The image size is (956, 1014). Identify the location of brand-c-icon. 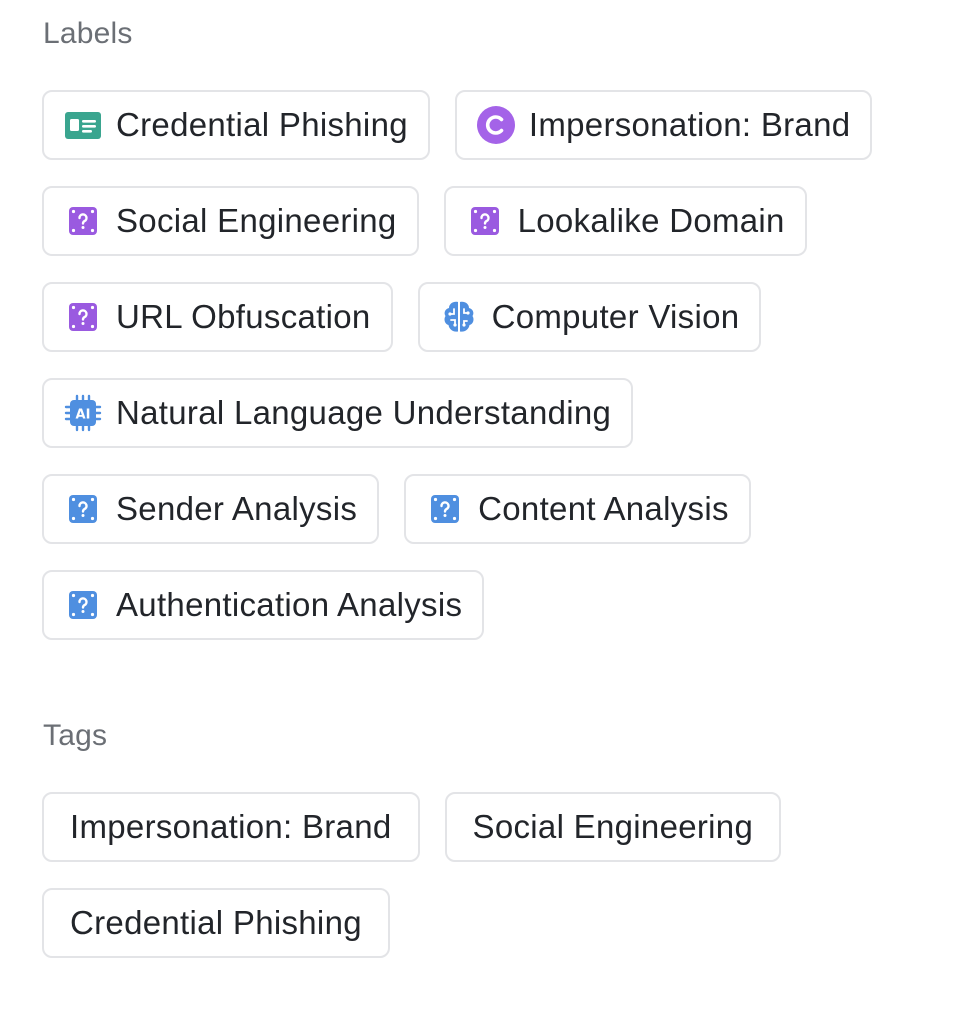
(496, 125).